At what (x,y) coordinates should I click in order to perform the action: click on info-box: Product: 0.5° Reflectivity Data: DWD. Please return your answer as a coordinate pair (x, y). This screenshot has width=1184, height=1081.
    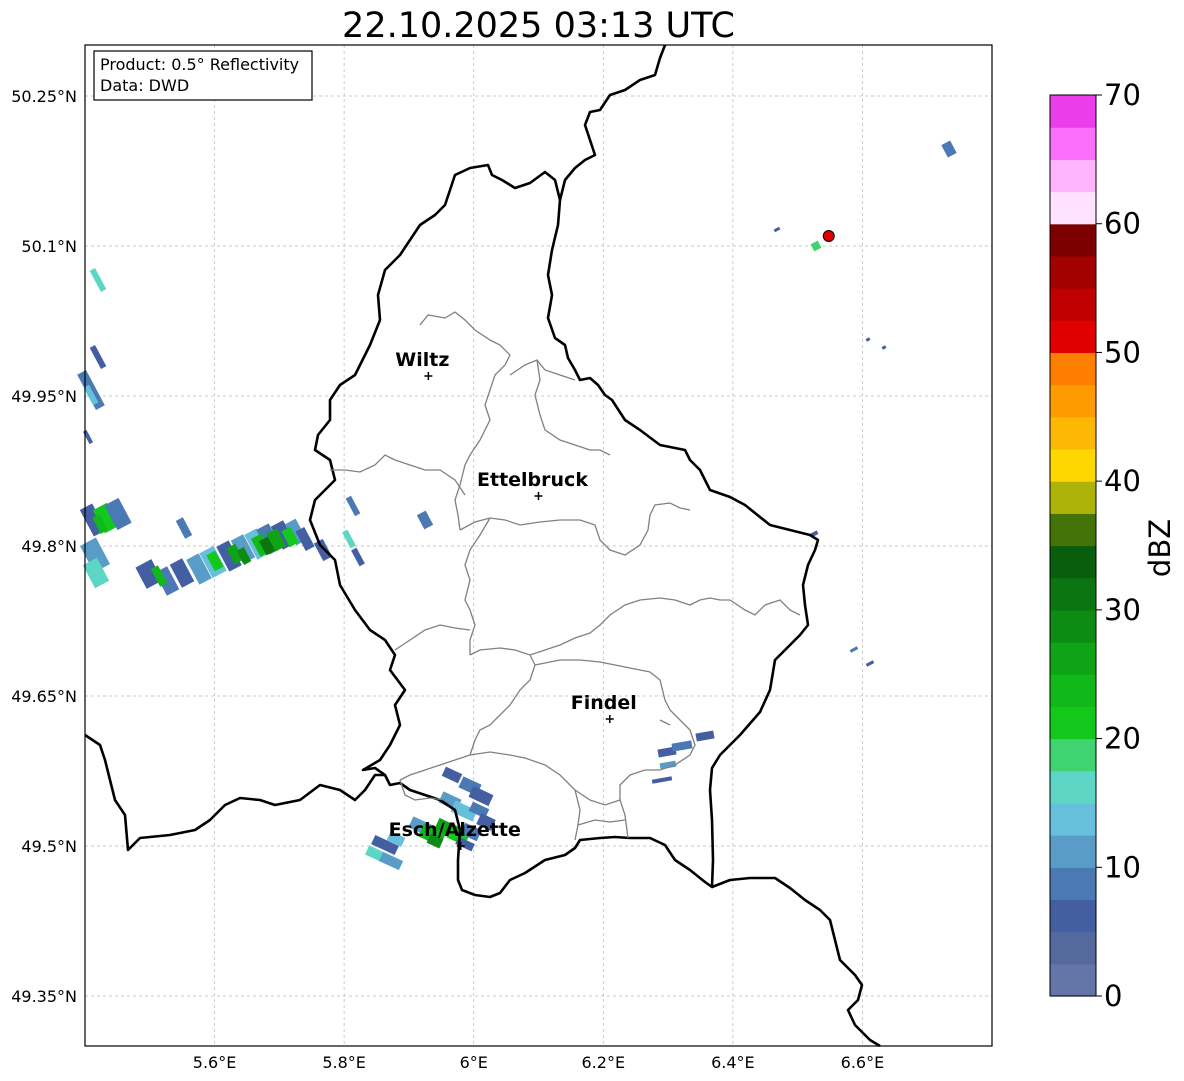
    Looking at the image, I should click on (203, 75).